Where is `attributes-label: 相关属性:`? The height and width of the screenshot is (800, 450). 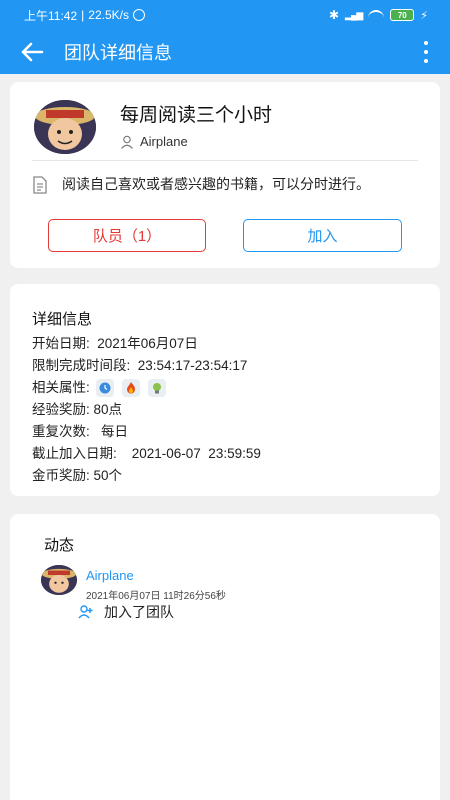
attributes-label: 相关属性: is located at coordinates (61, 387).